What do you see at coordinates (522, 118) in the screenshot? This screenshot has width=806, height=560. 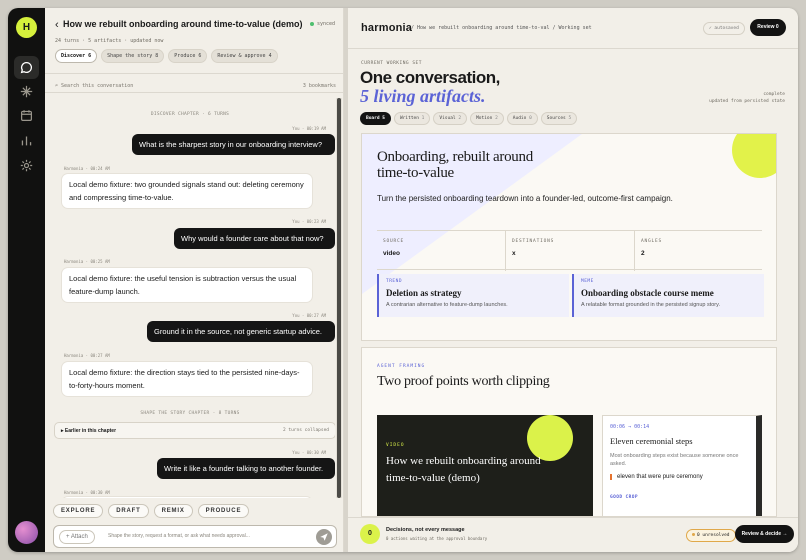 I see `tab-audio: Audio 0` at bounding box center [522, 118].